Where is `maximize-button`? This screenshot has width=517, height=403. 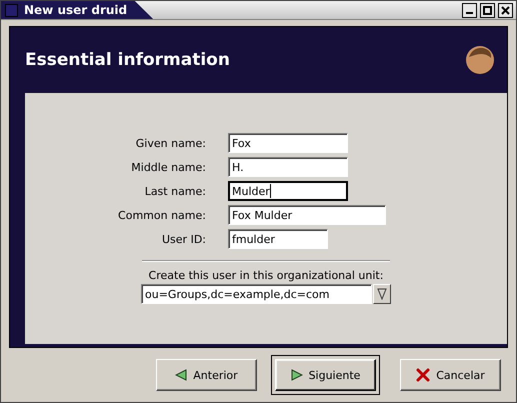
maximize-button is located at coordinates (487, 10).